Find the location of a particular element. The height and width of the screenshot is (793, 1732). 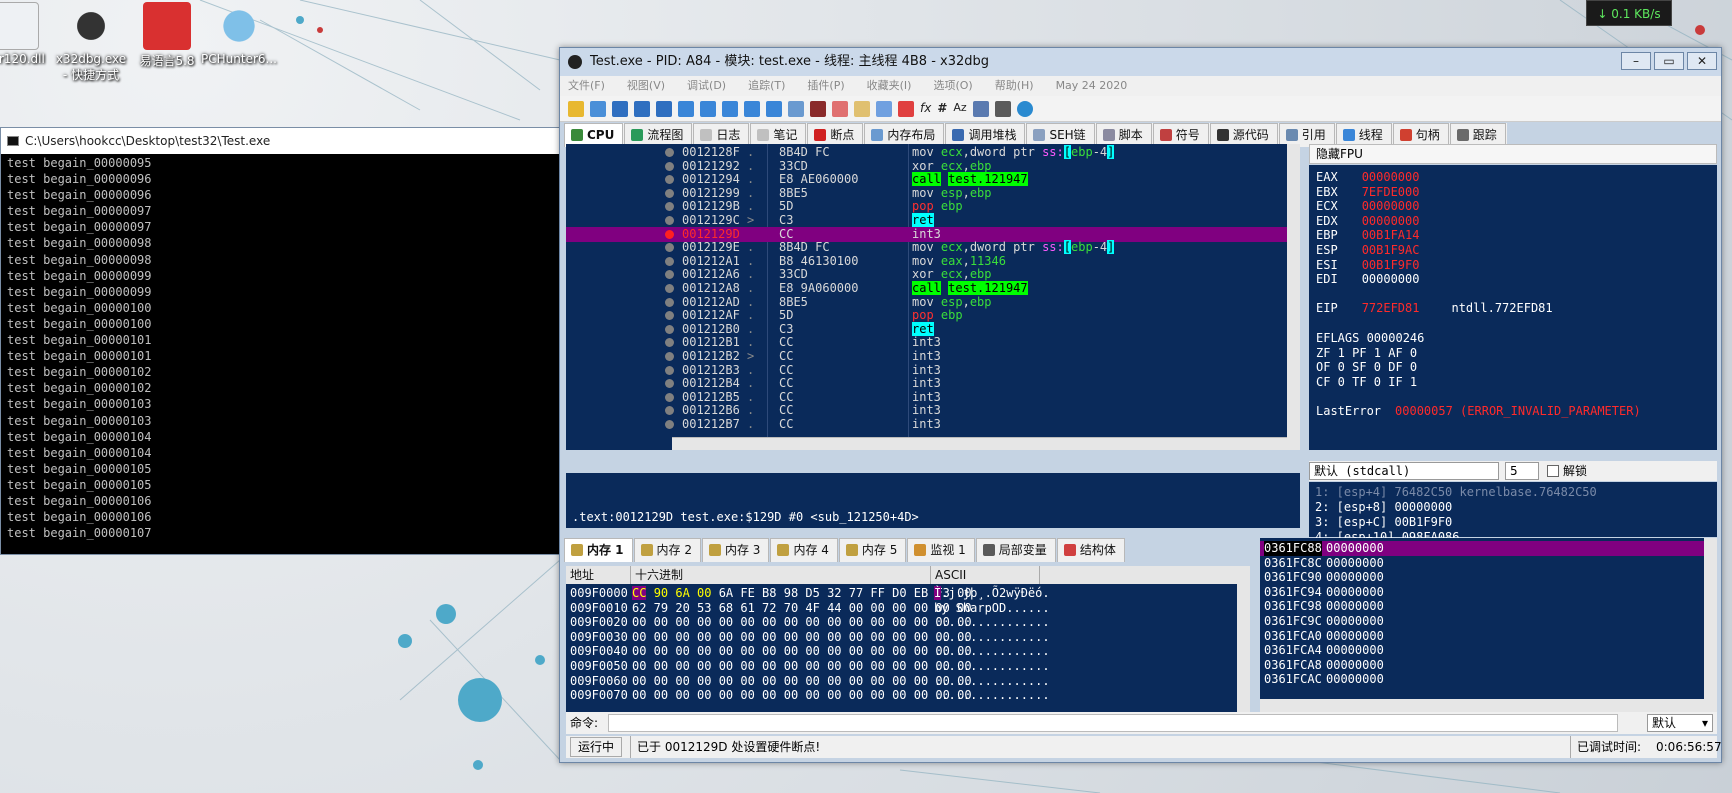

menu-item: 插件(P) is located at coordinates (825, 86).